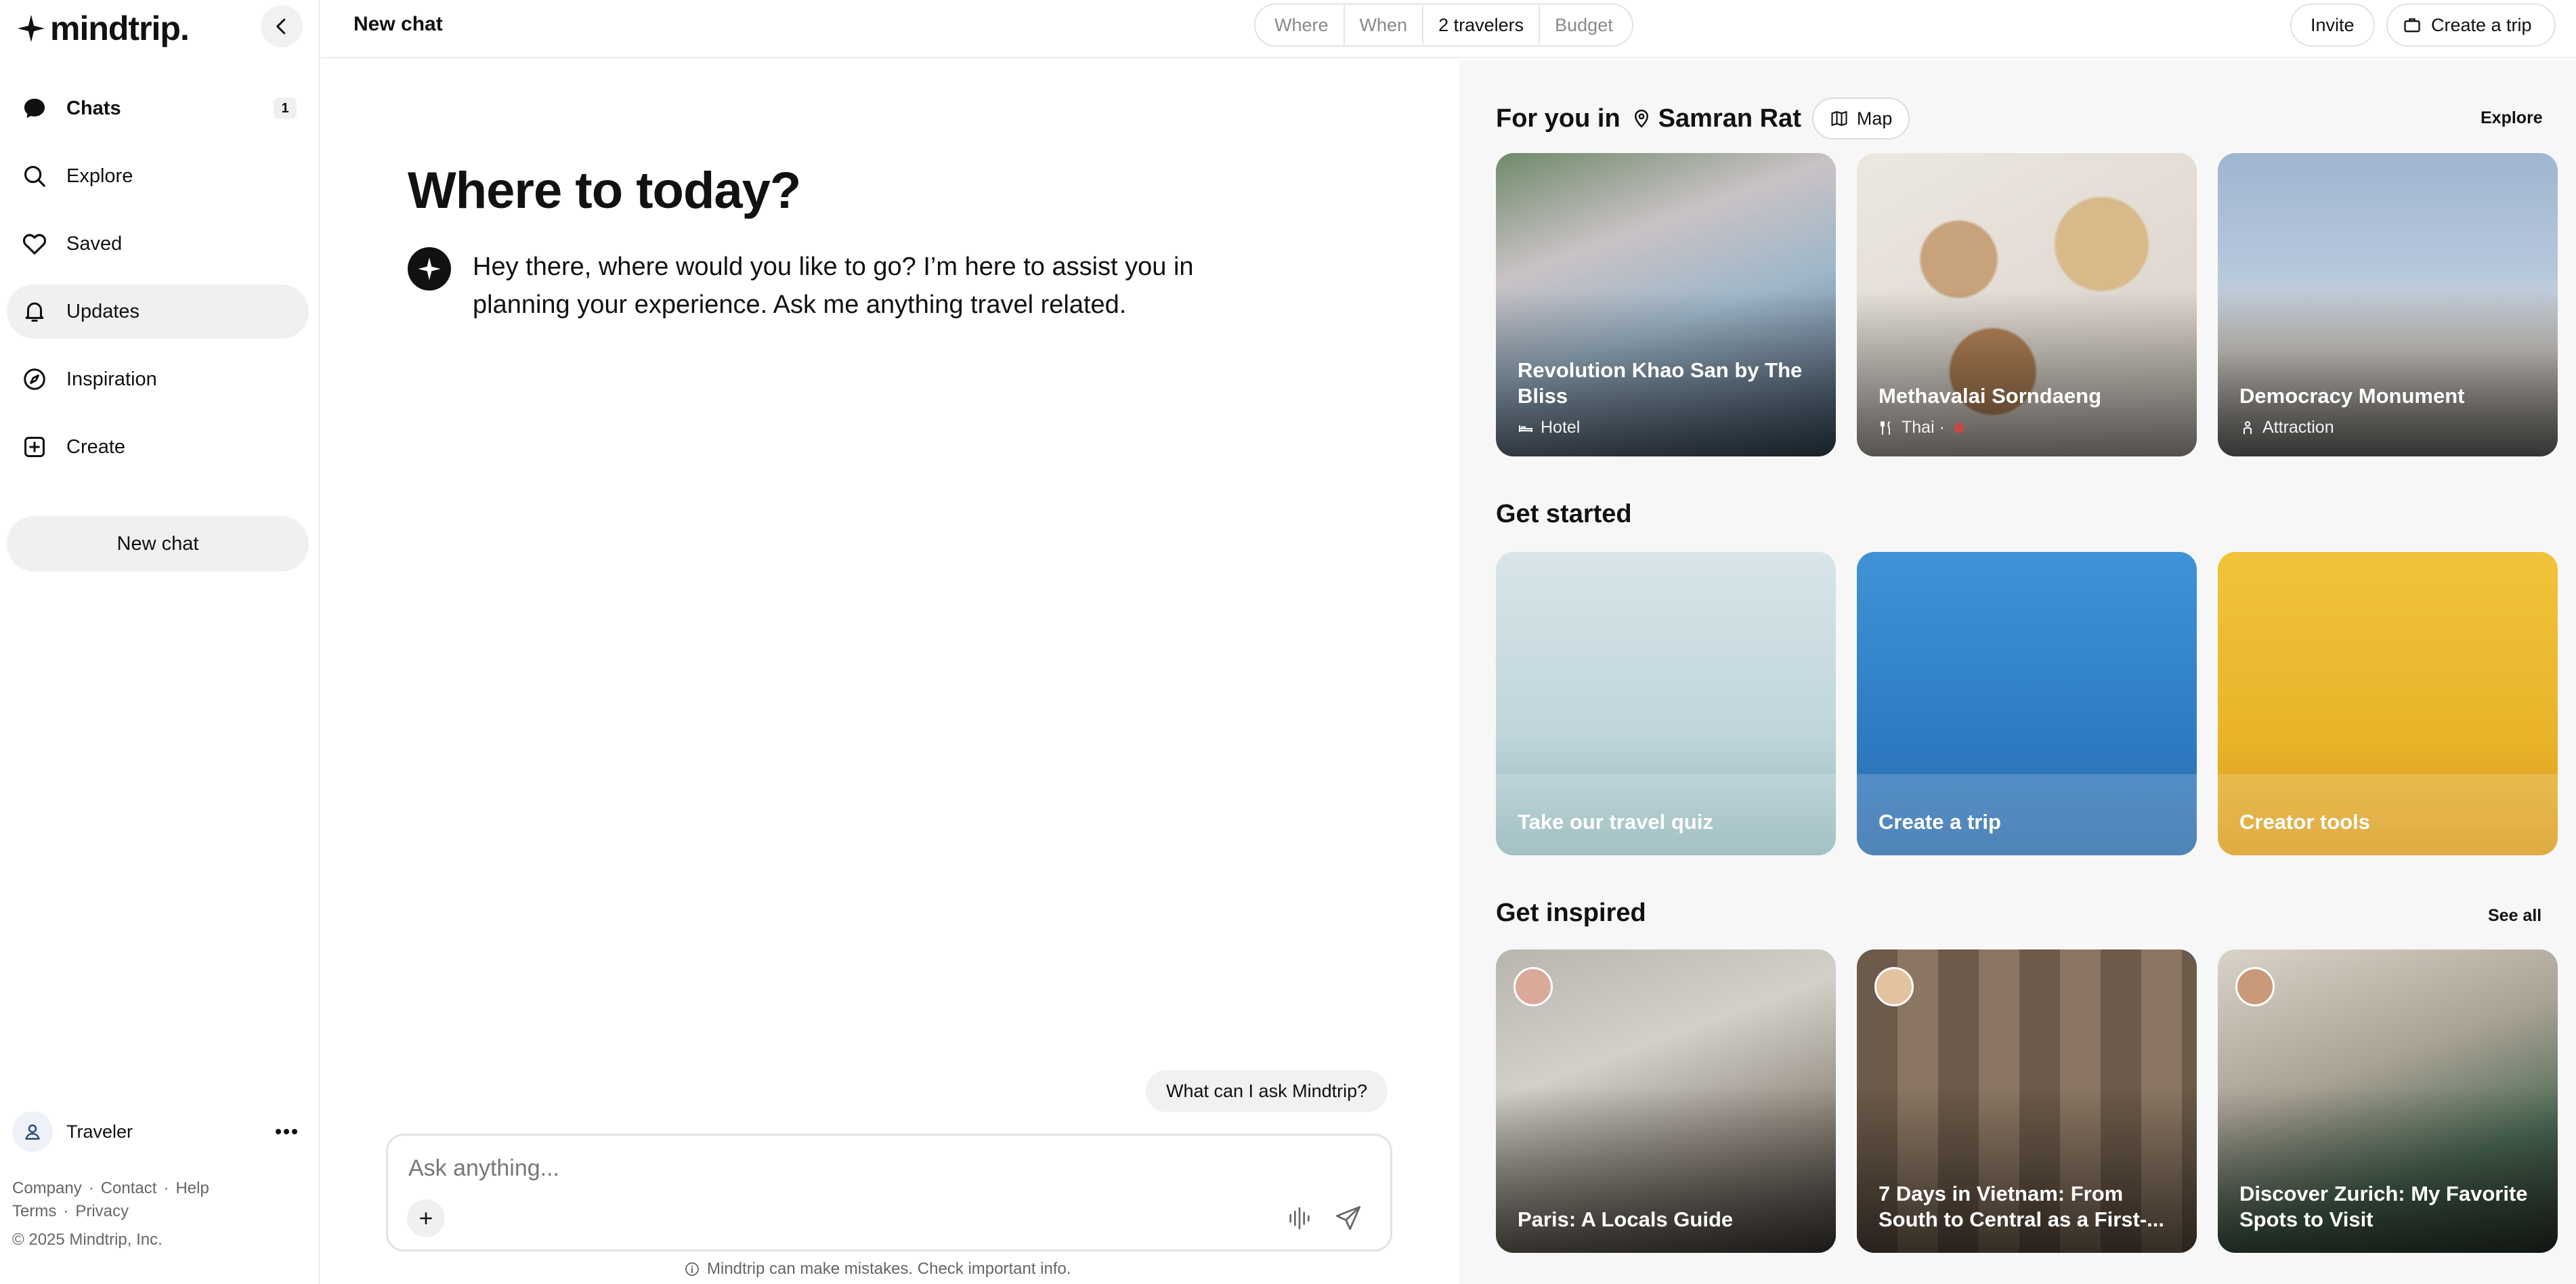  What do you see at coordinates (2471, 25) in the screenshot?
I see `create-trip-button: Create a trip` at bounding box center [2471, 25].